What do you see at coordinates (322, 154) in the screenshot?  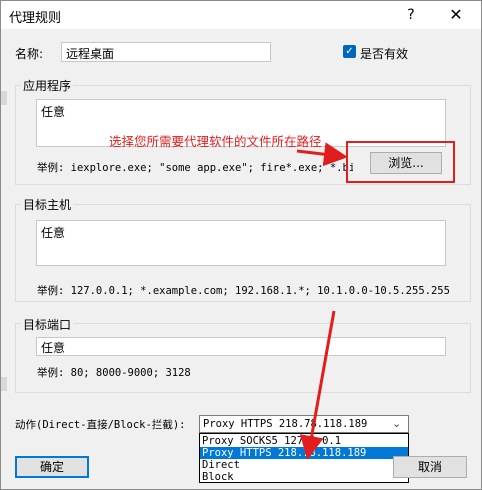 I see `arrow-to-browse` at bounding box center [322, 154].